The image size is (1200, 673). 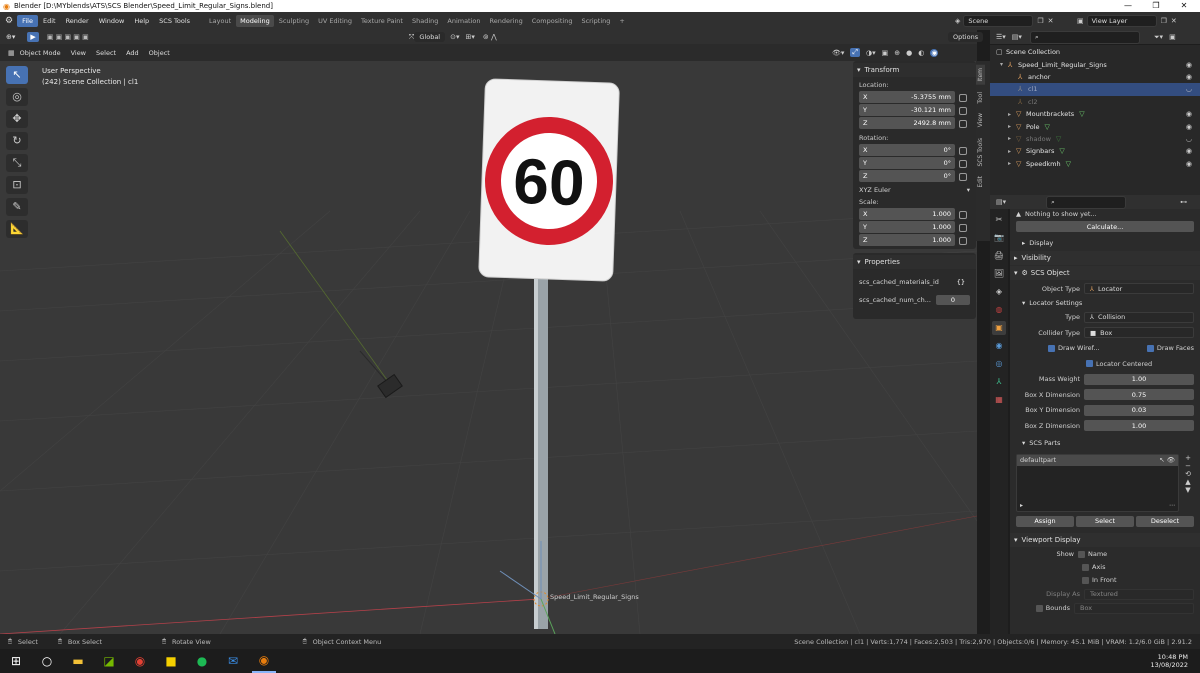 I want to click on outliner-row-selected: ⅄ cl1 ◡, so click(x=1095, y=89).